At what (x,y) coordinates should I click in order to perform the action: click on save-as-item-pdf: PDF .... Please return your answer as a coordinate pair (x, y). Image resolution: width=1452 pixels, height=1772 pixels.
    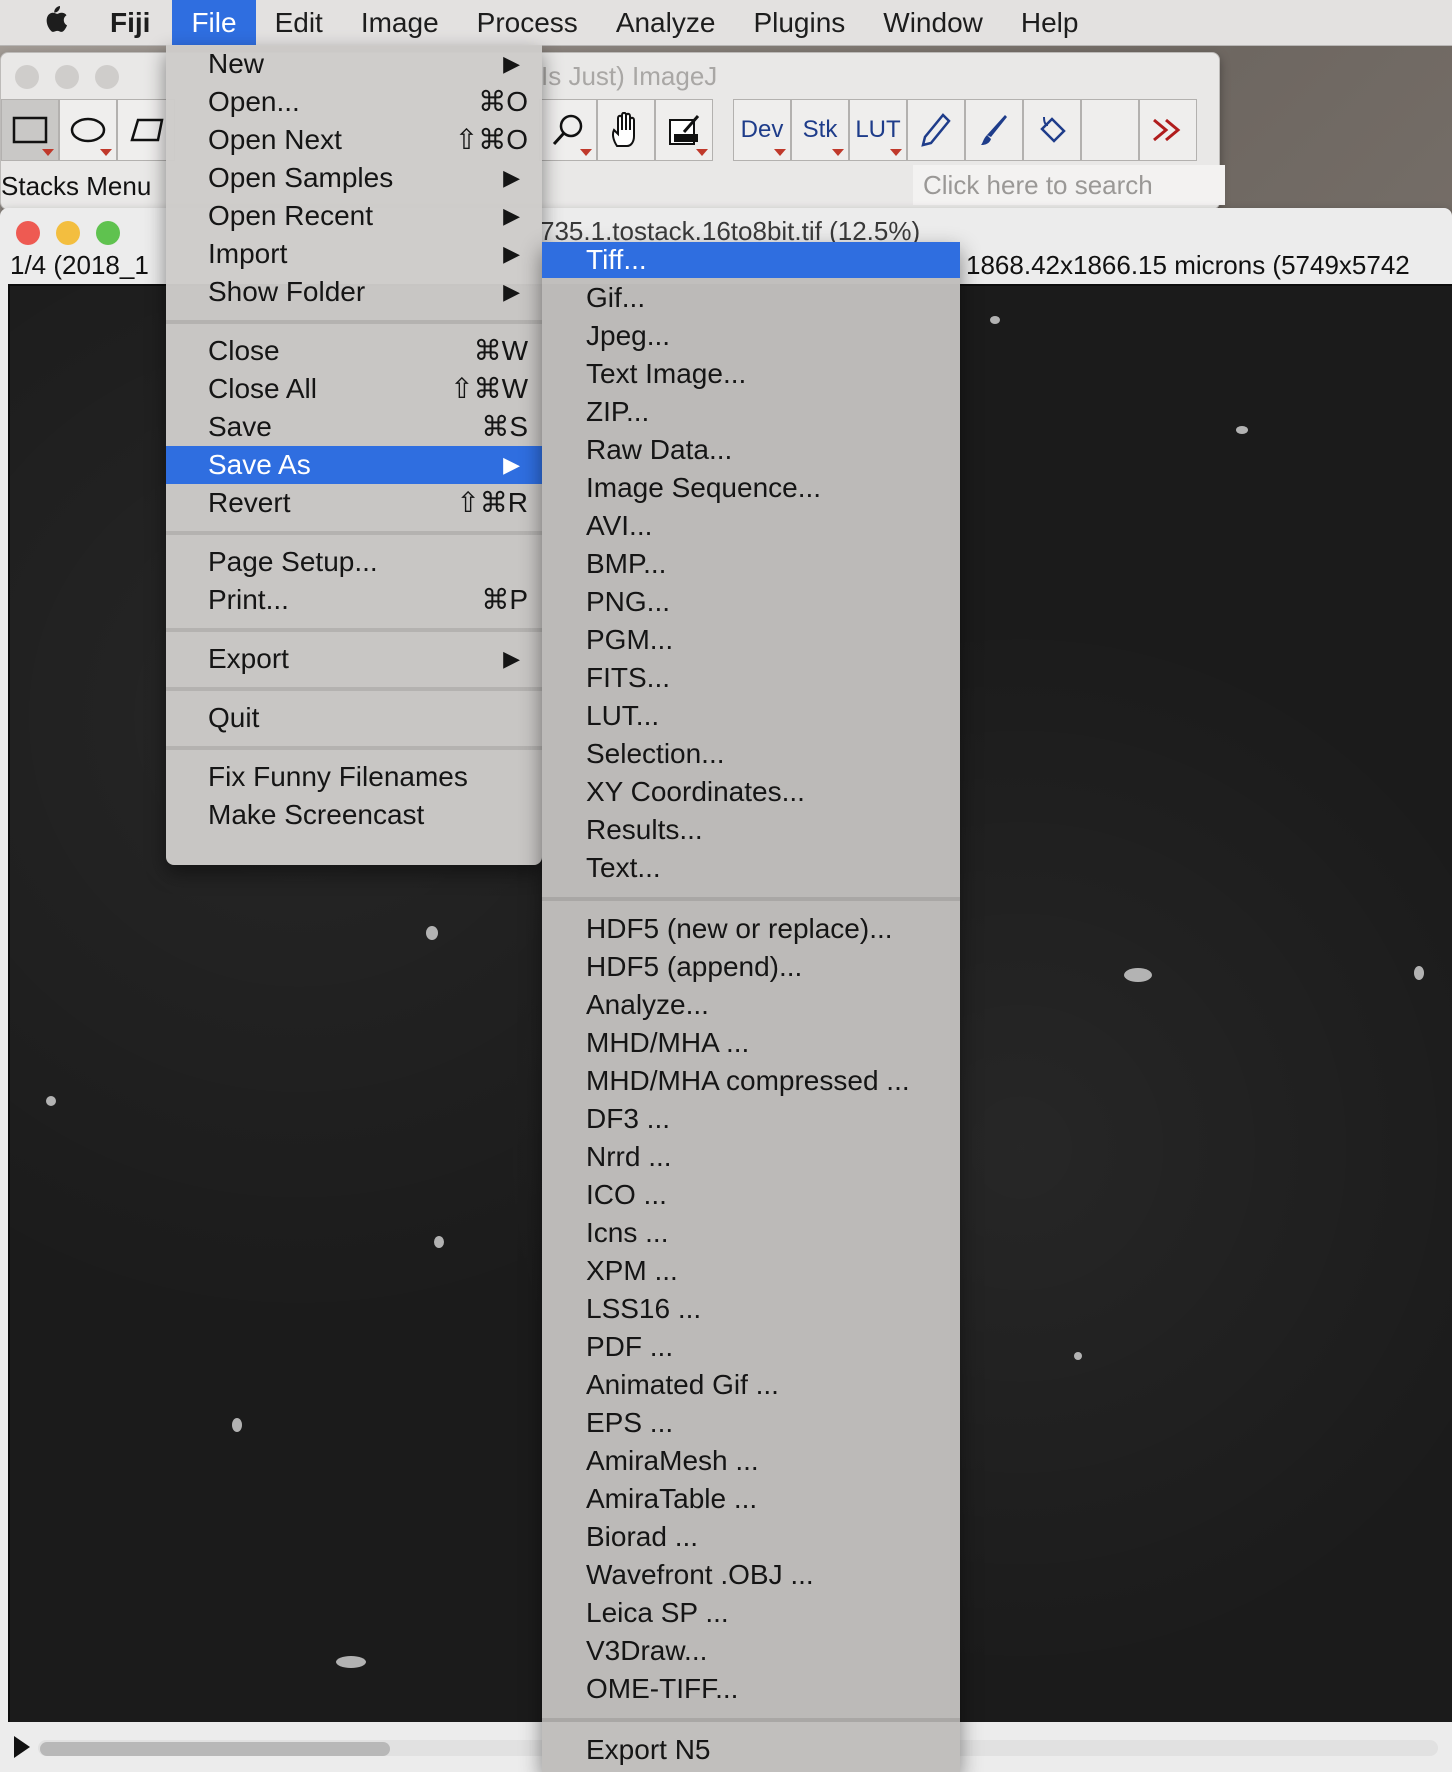
    Looking at the image, I should click on (751, 1347).